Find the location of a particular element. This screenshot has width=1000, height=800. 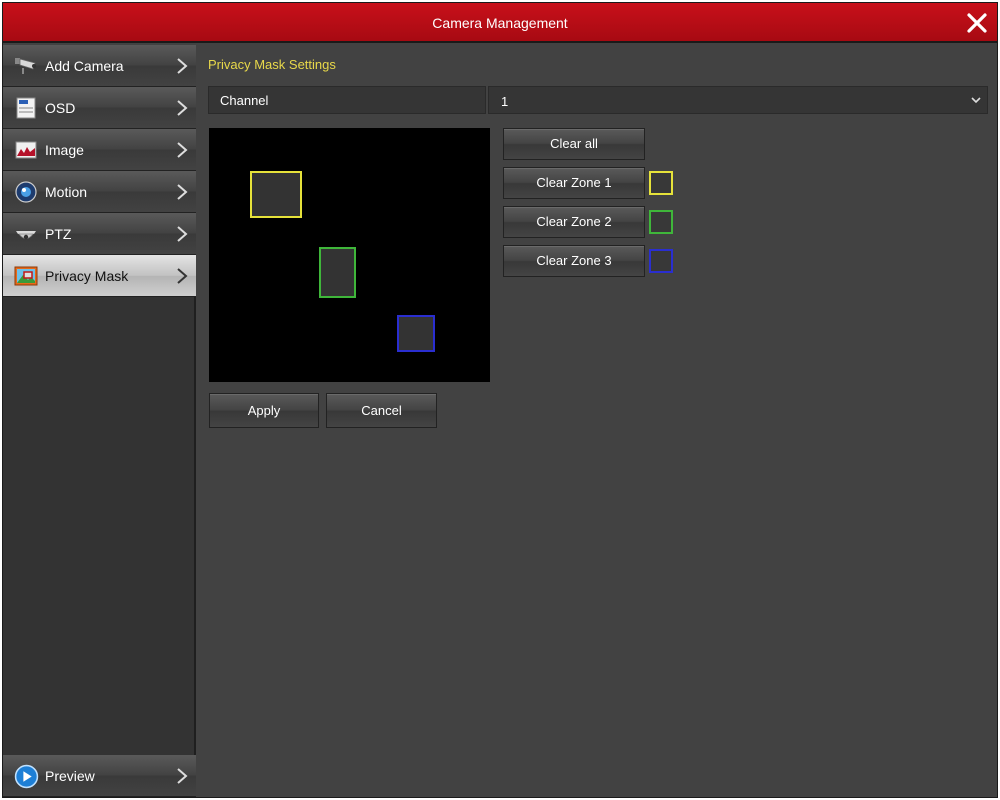

sidebar-item-image: Image is located at coordinates (99, 150).